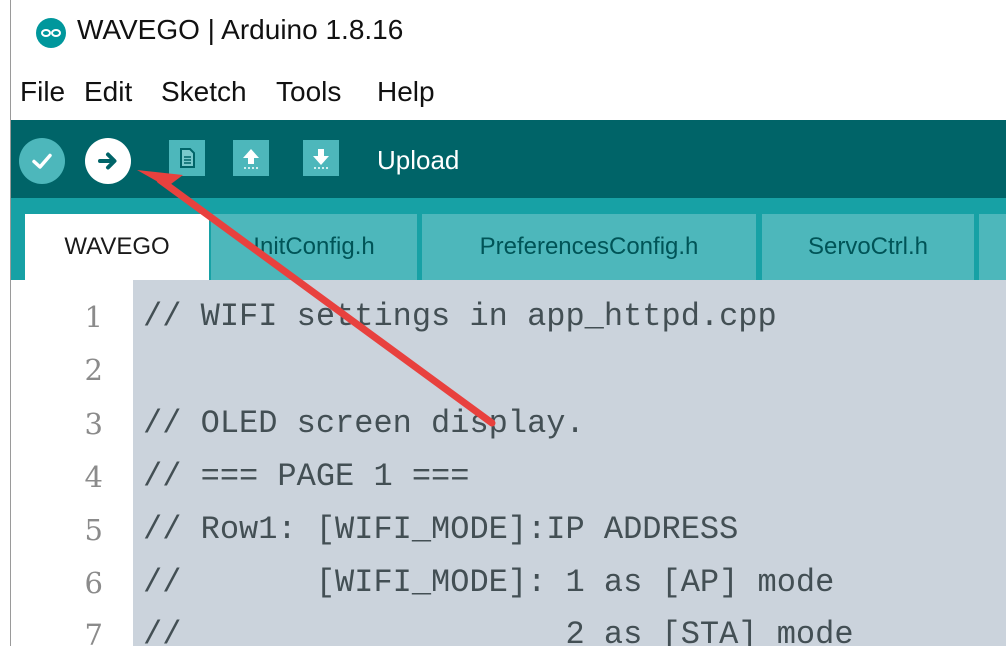 This screenshot has height=646, width=1006. Describe the element at coordinates (508, 159) in the screenshot. I see `toolbar: Upload` at that location.